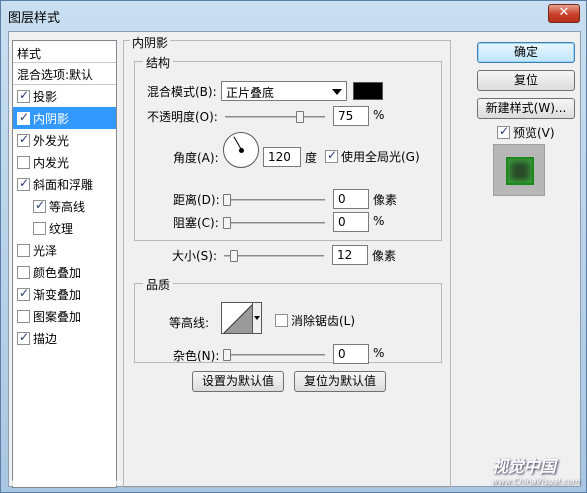  Describe the element at coordinates (385, 200) in the screenshot. I see `distance-unit: 像素` at that location.